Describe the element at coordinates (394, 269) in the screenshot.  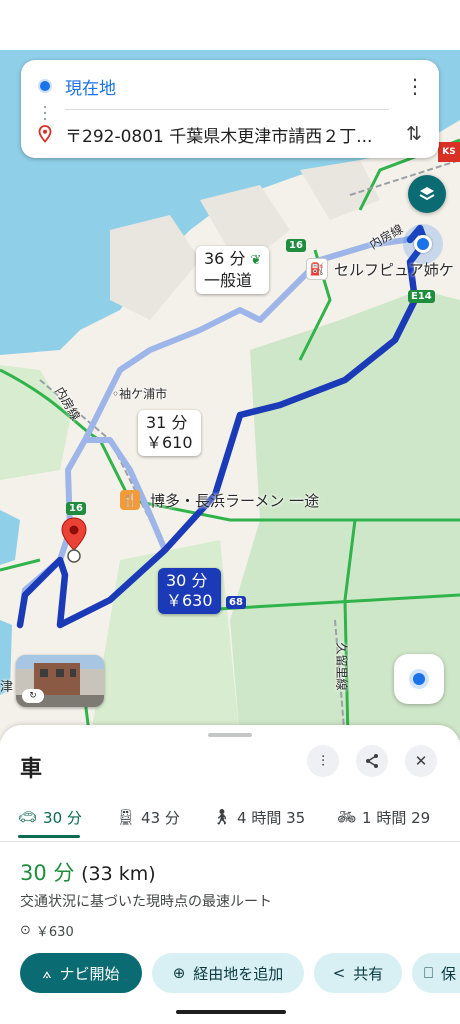
I see `poi-gas-station: セルフピュア姉ケ` at that location.